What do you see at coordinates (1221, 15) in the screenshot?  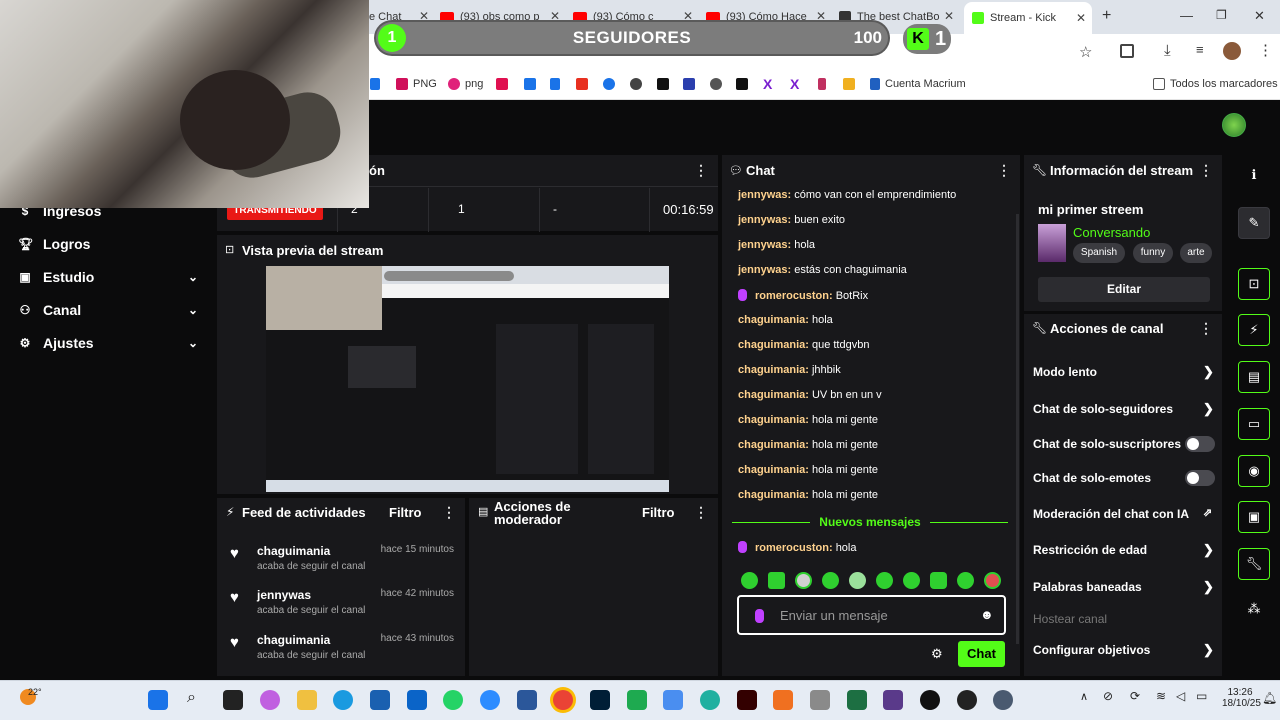 I see `maximize-icon: ❐` at bounding box center [1221, 15].